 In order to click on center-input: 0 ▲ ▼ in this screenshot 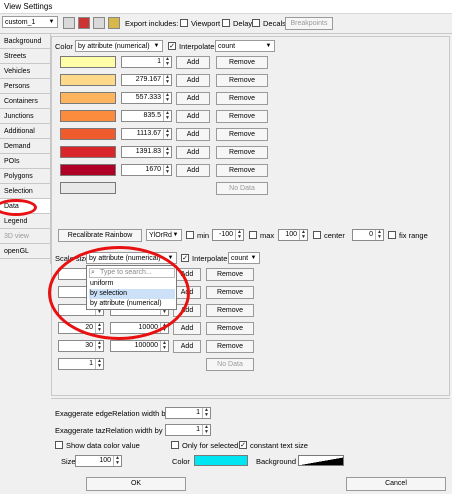, I will do `click(368, 235)`.